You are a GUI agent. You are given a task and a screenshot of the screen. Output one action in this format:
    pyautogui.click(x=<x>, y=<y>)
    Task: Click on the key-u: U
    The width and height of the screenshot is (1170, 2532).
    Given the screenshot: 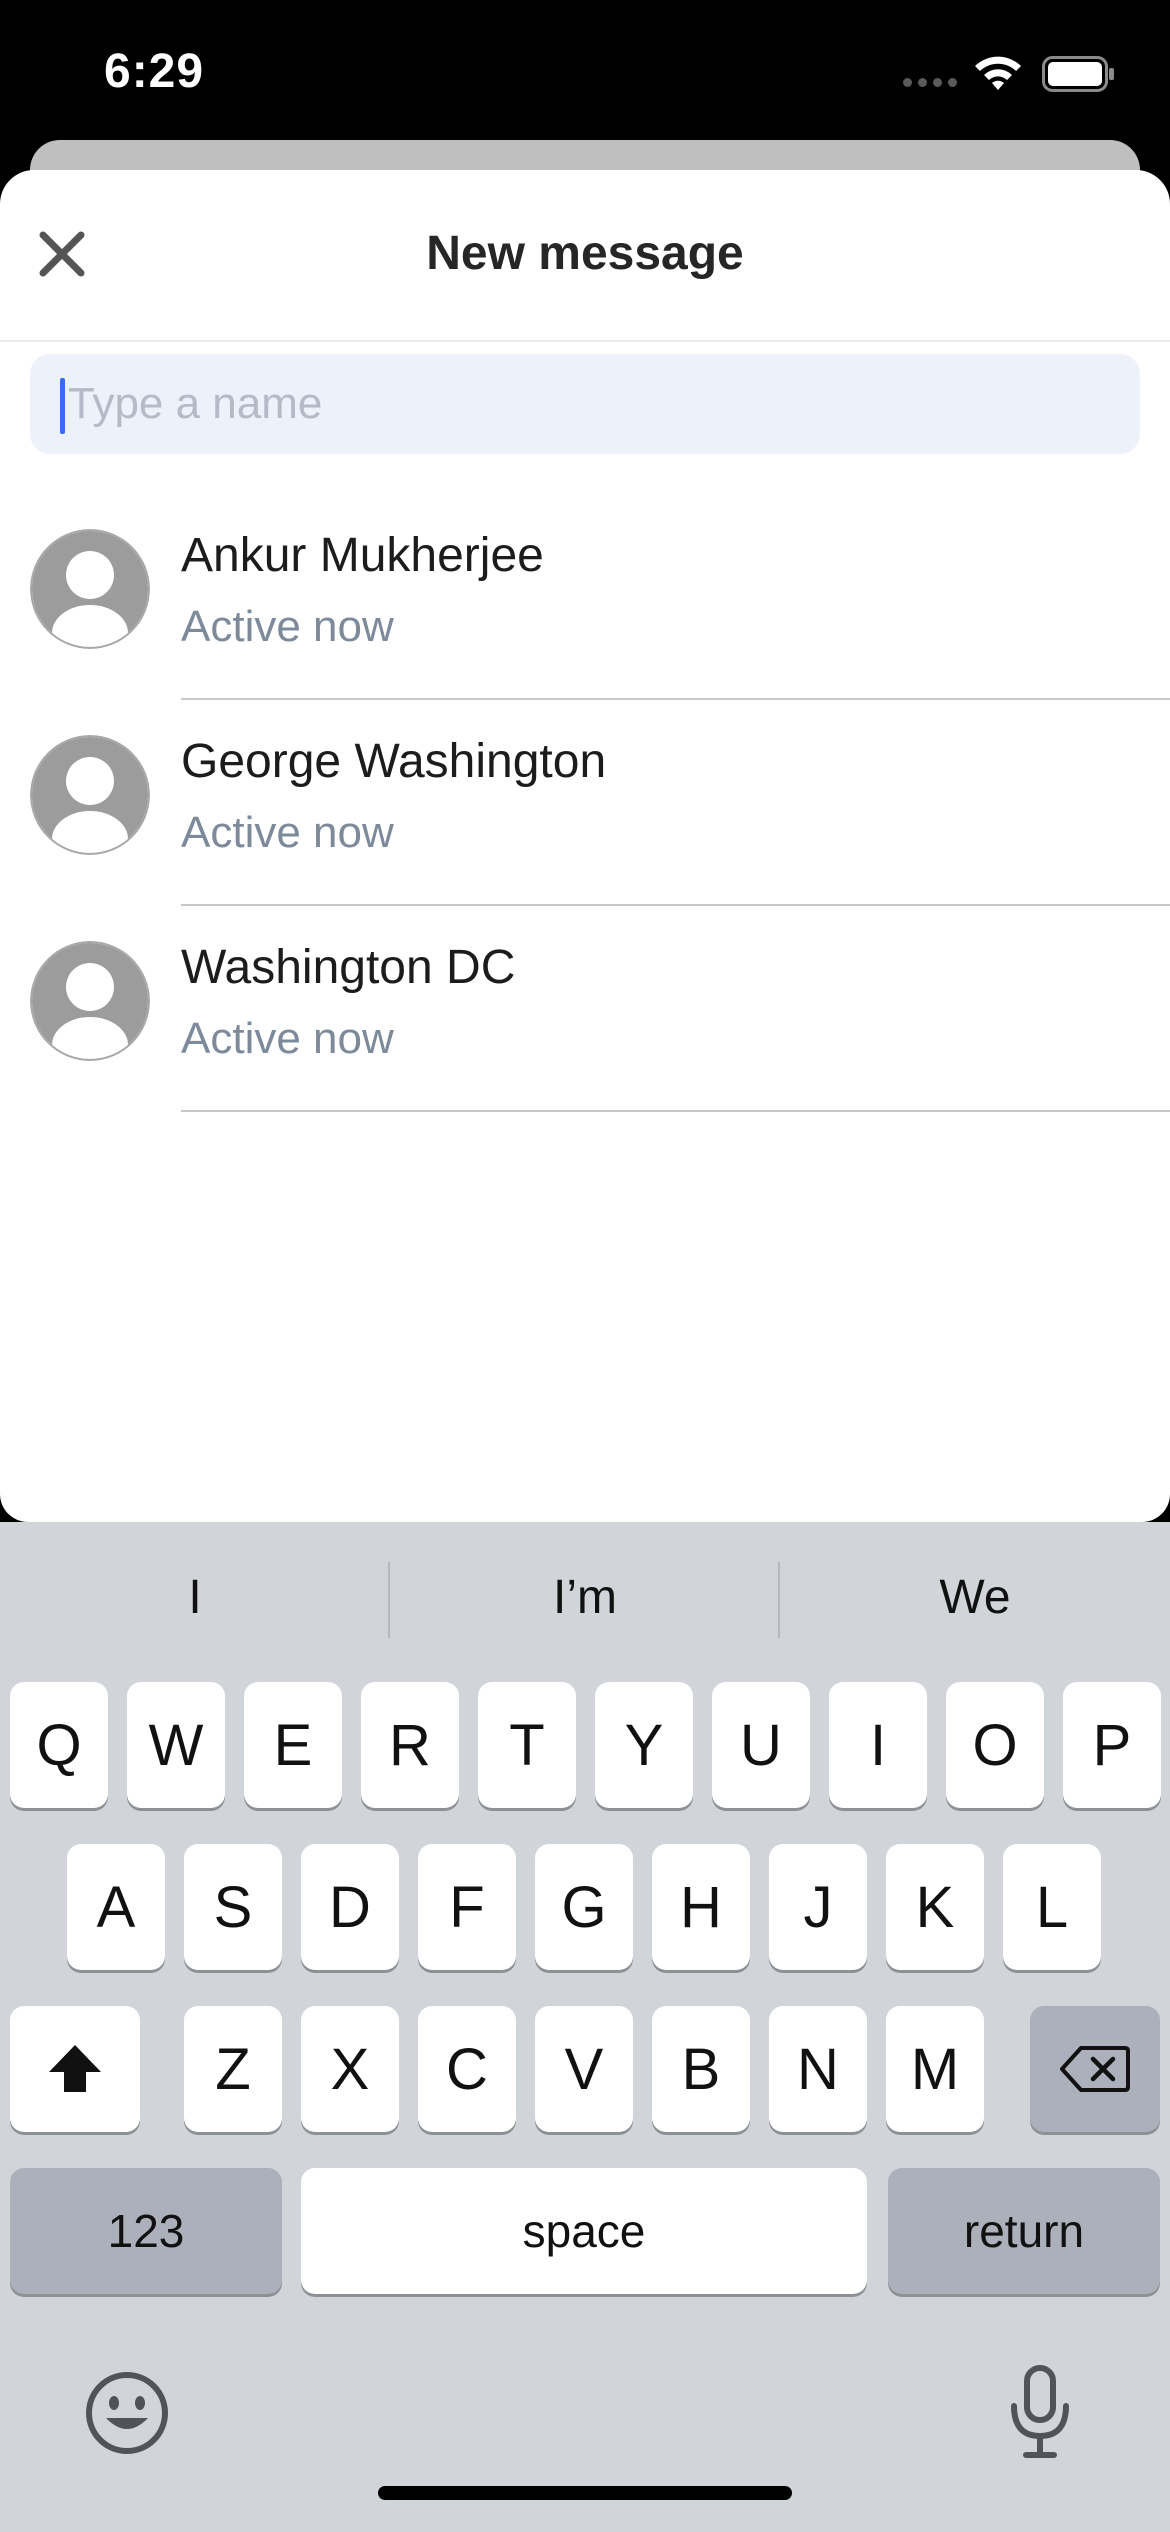 What is the action you would take?
    pyautogui.click(x=761, y=1745)
    